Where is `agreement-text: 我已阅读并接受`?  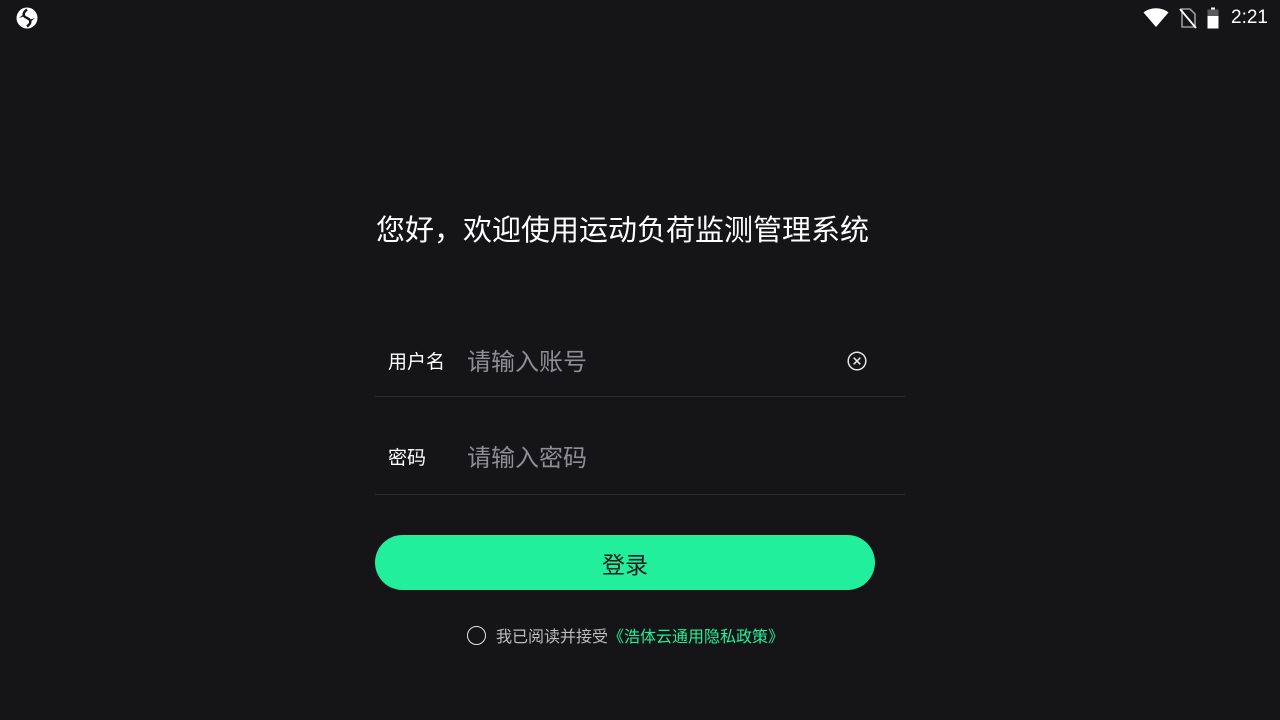
agreement-text: 我已阅读并接受 is located at coordinates (552, 636).